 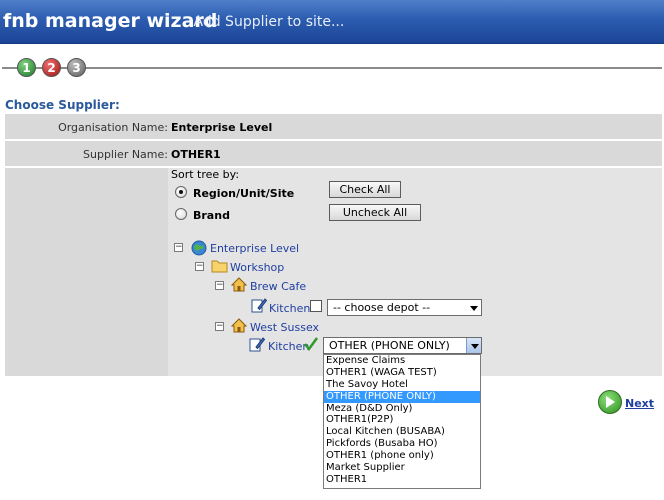 I want to click on collapse-workshop-icon: −, so click(x=199, y=266).